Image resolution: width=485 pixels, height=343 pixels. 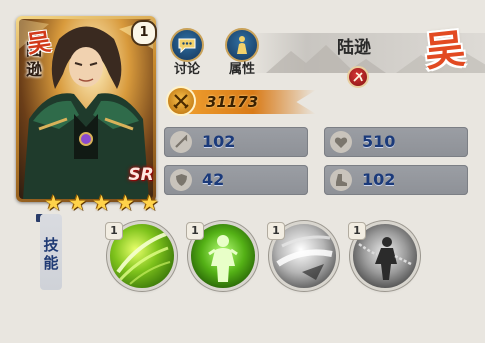 What do you see at coordinates (219, 141) in the screenshot?
I see `attack-value: 102` at bounding box center [219, 141].